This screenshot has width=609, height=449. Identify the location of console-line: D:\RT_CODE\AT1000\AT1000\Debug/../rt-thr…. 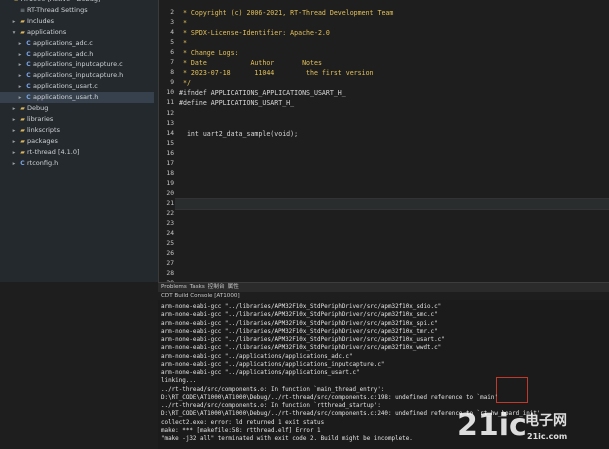
(329, 397).